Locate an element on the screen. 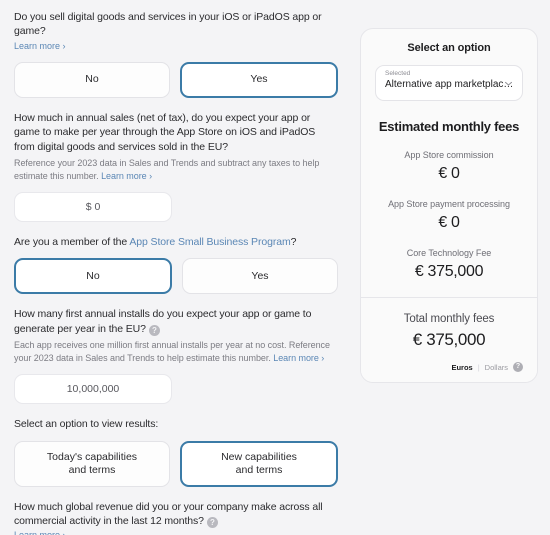 The width and height of the screenshot is (550, 535). fee-amount: € 375,000 is located at coordinates (449, 271).